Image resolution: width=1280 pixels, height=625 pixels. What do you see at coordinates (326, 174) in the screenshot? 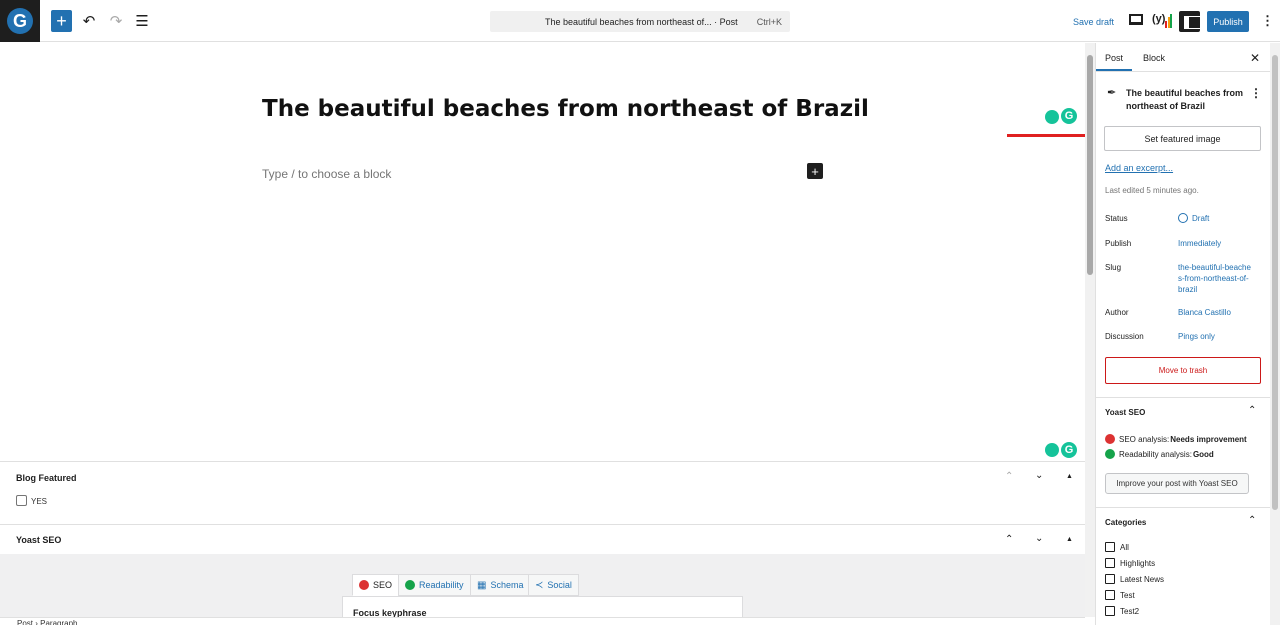
I see `block-placeholder: Type / to choose a block` at bounding box center [326, 174].